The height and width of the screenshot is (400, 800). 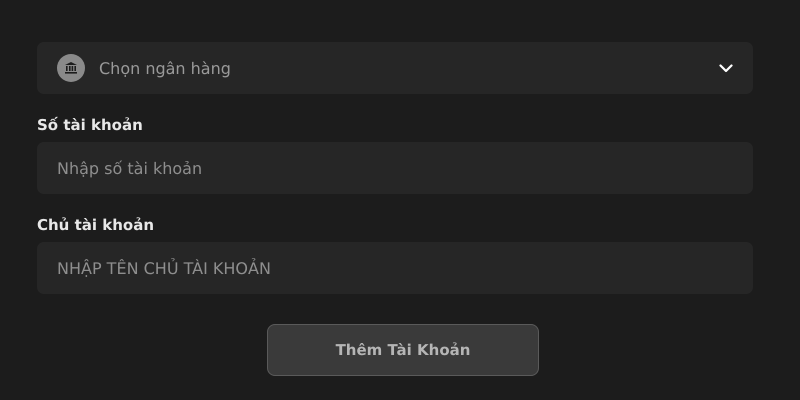 I want to click on input-field: NHẬP TÊN CHỦ TÀI KHOẢN, so click(x=395, y=268).